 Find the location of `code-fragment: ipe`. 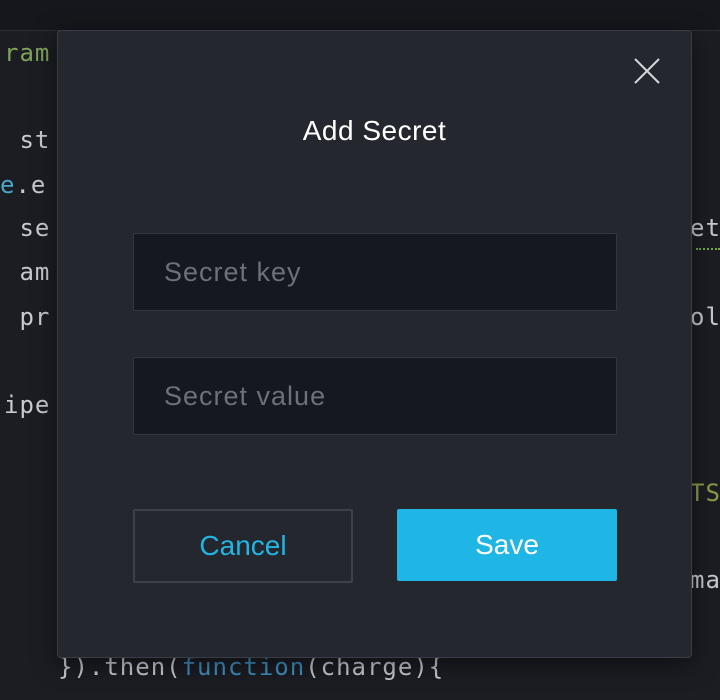

code-fragment: ipe is located at coordinates (27, 405).